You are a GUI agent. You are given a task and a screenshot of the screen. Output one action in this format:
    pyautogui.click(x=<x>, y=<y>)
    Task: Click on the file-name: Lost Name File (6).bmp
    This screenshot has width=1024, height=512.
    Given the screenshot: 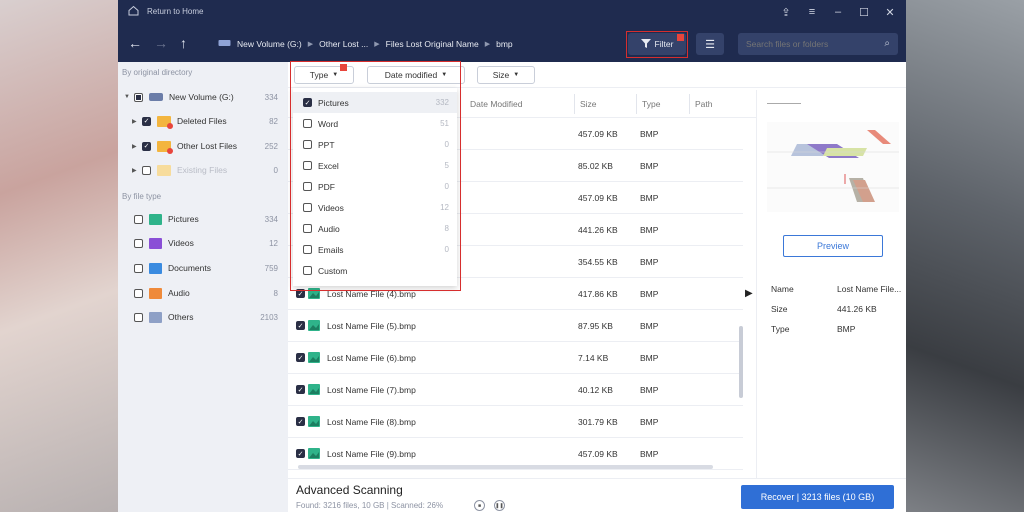 What is the action you would take?
    pyautogui.click(x=371, y=358)
    